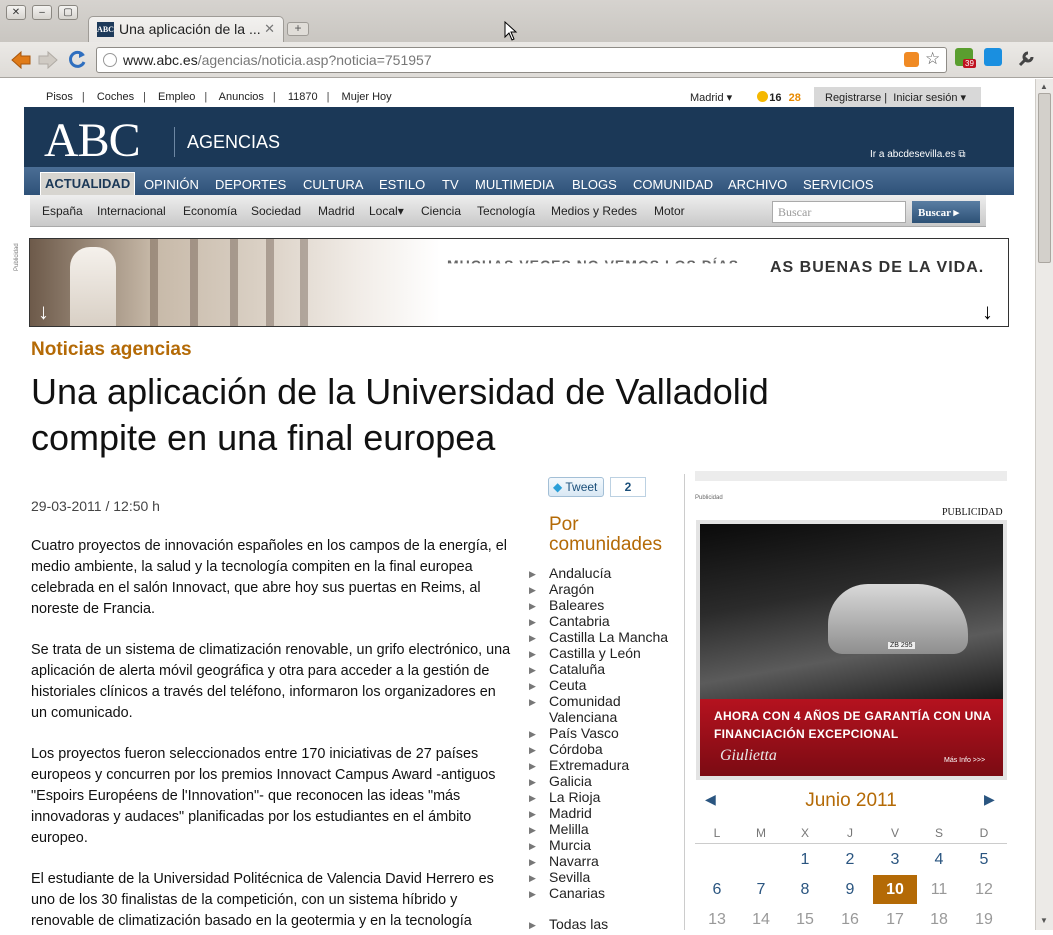 The height and width of the screenshot is (935, 1053). I want to click on topnav-link-coches: Coches, so click(115, 97).